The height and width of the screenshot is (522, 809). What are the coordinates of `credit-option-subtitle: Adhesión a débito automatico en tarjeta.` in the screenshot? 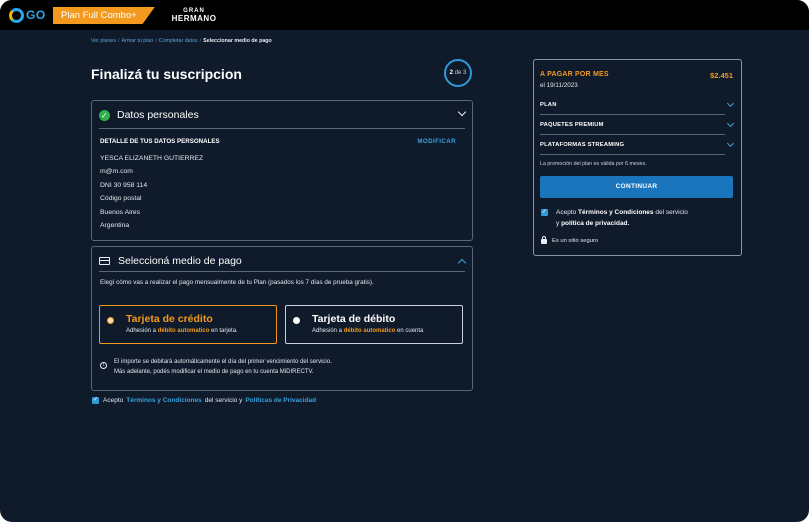 It's located at (182, 331).